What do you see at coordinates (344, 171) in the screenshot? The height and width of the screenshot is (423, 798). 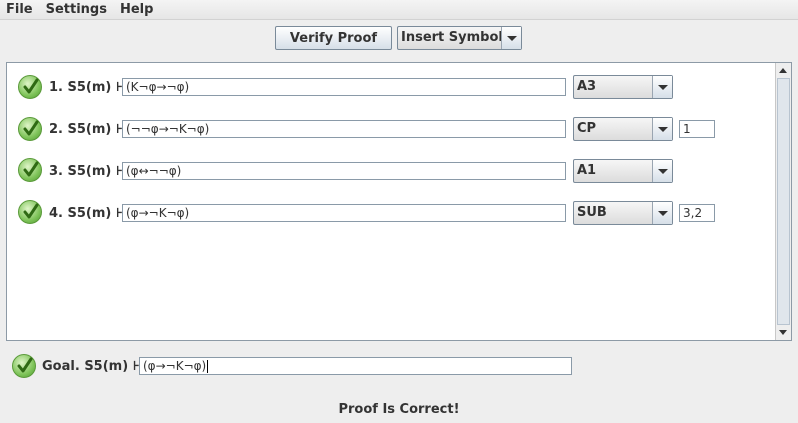 I see `step-3-formula-field: (φ↔¬¬φ)` at bounding box center [344, 171].